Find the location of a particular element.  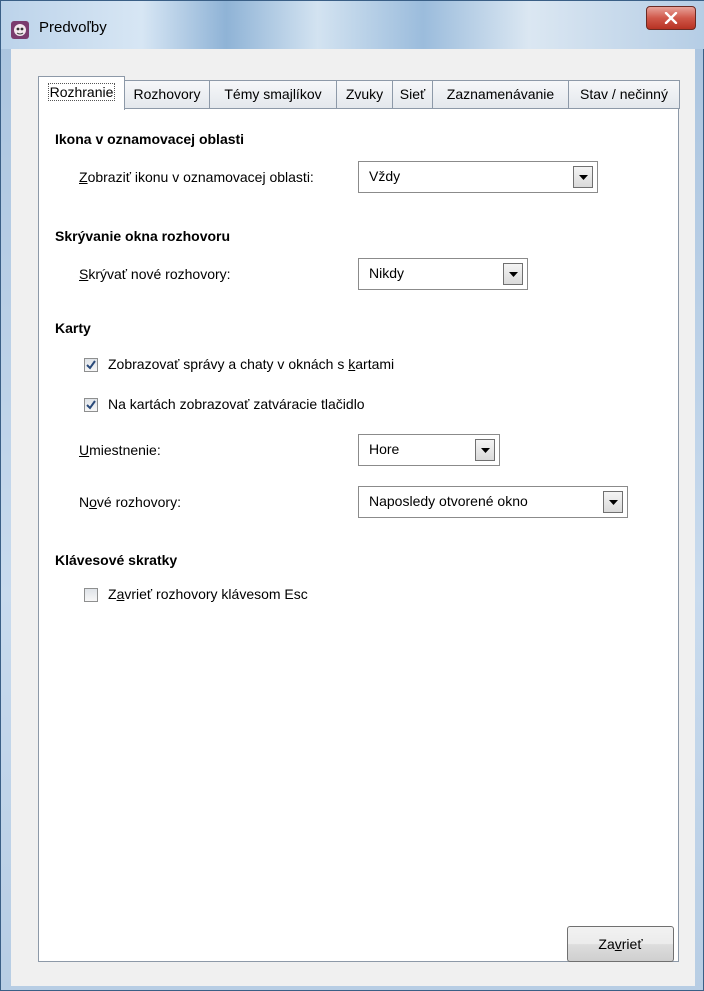

tab-rozhranie: Rozhranie is located at coordinates (81, 93).